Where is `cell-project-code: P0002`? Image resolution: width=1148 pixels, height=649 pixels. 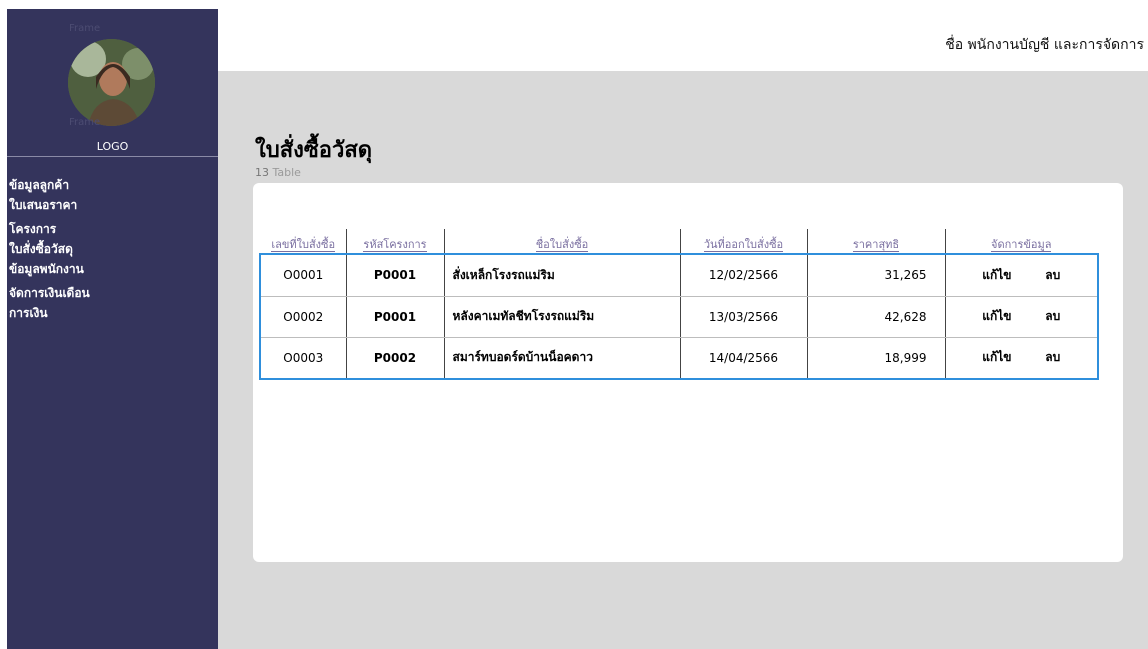 cell-project-code: P0002 is located at coordinates (395, 357).